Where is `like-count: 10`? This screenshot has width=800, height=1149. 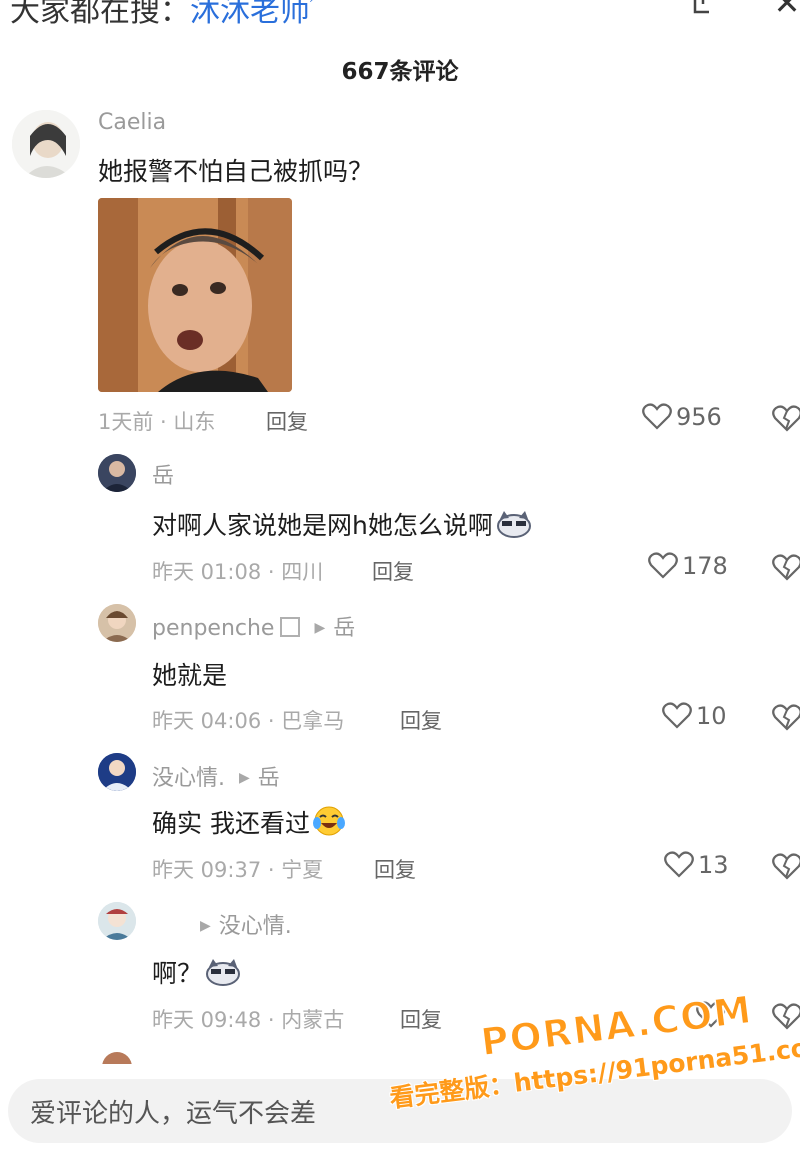
like-count: 10 is located at coordinates (711, 716).